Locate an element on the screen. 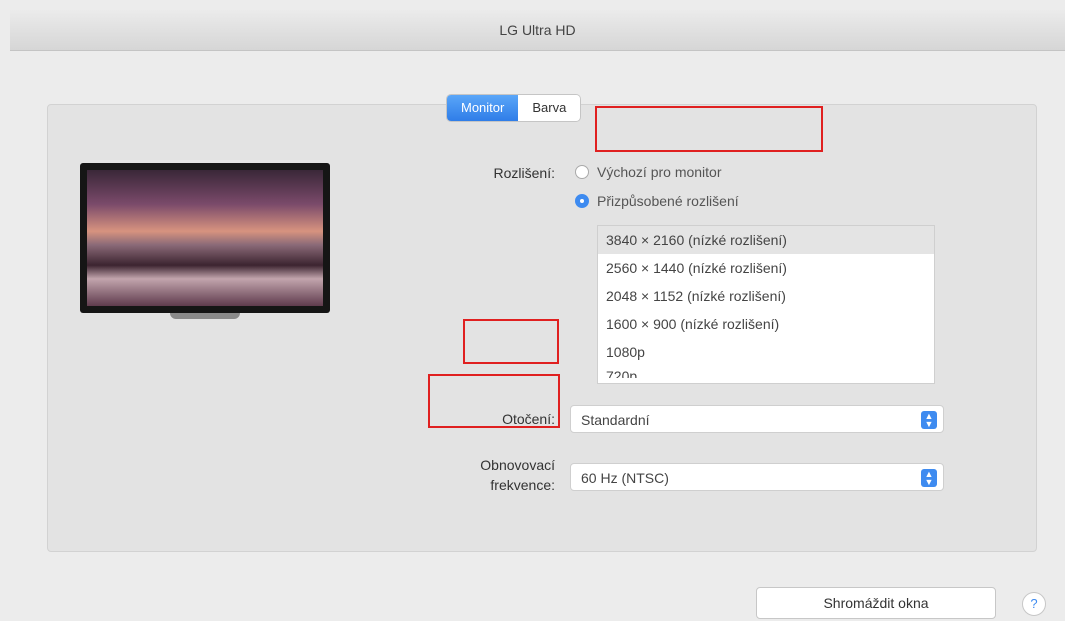 The image size is (1065, 621). resolution-label: Rozlišení: is located at coordinates (524, 173).